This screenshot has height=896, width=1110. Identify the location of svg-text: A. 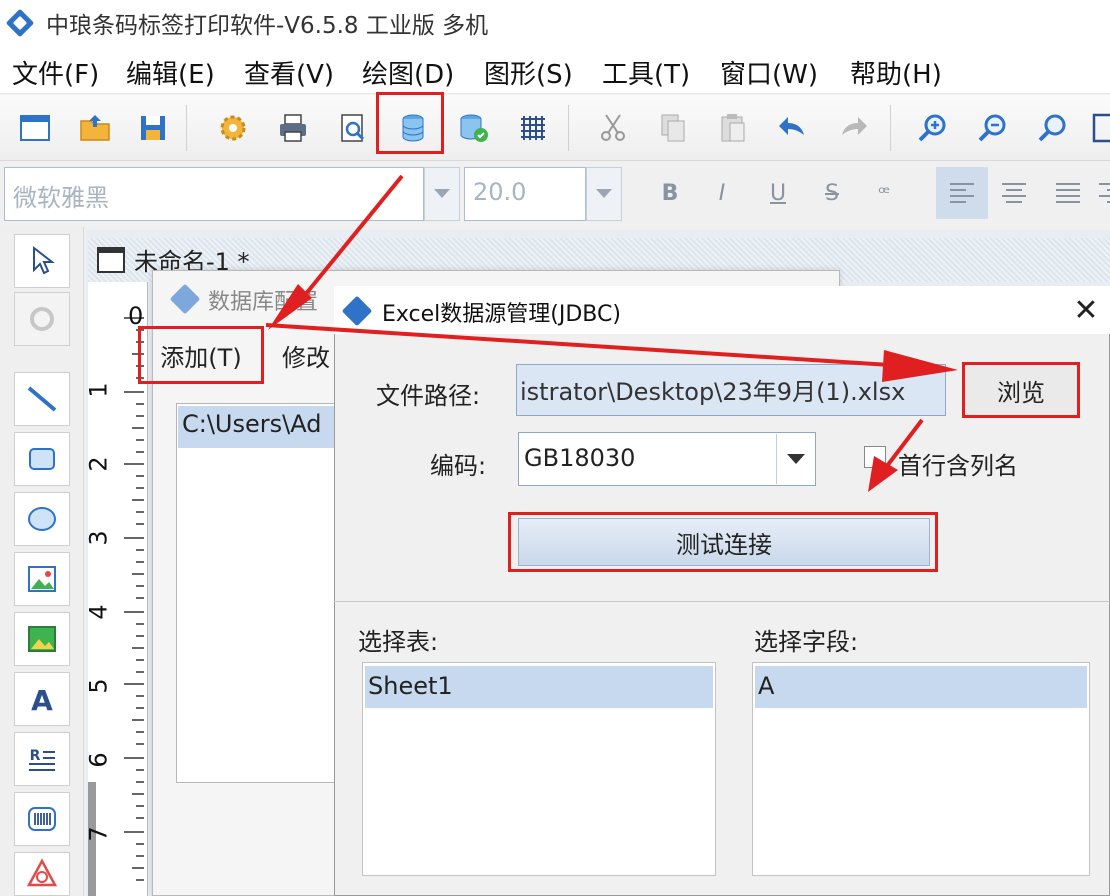
(42, 700).